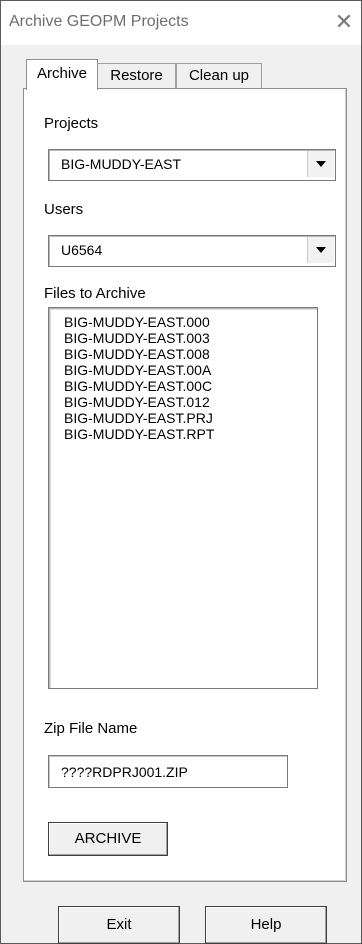 This screenshot has height=944, width=362. I want to click on list-item: BIG-MUDDY-EAST.00C, so click(183, 386).